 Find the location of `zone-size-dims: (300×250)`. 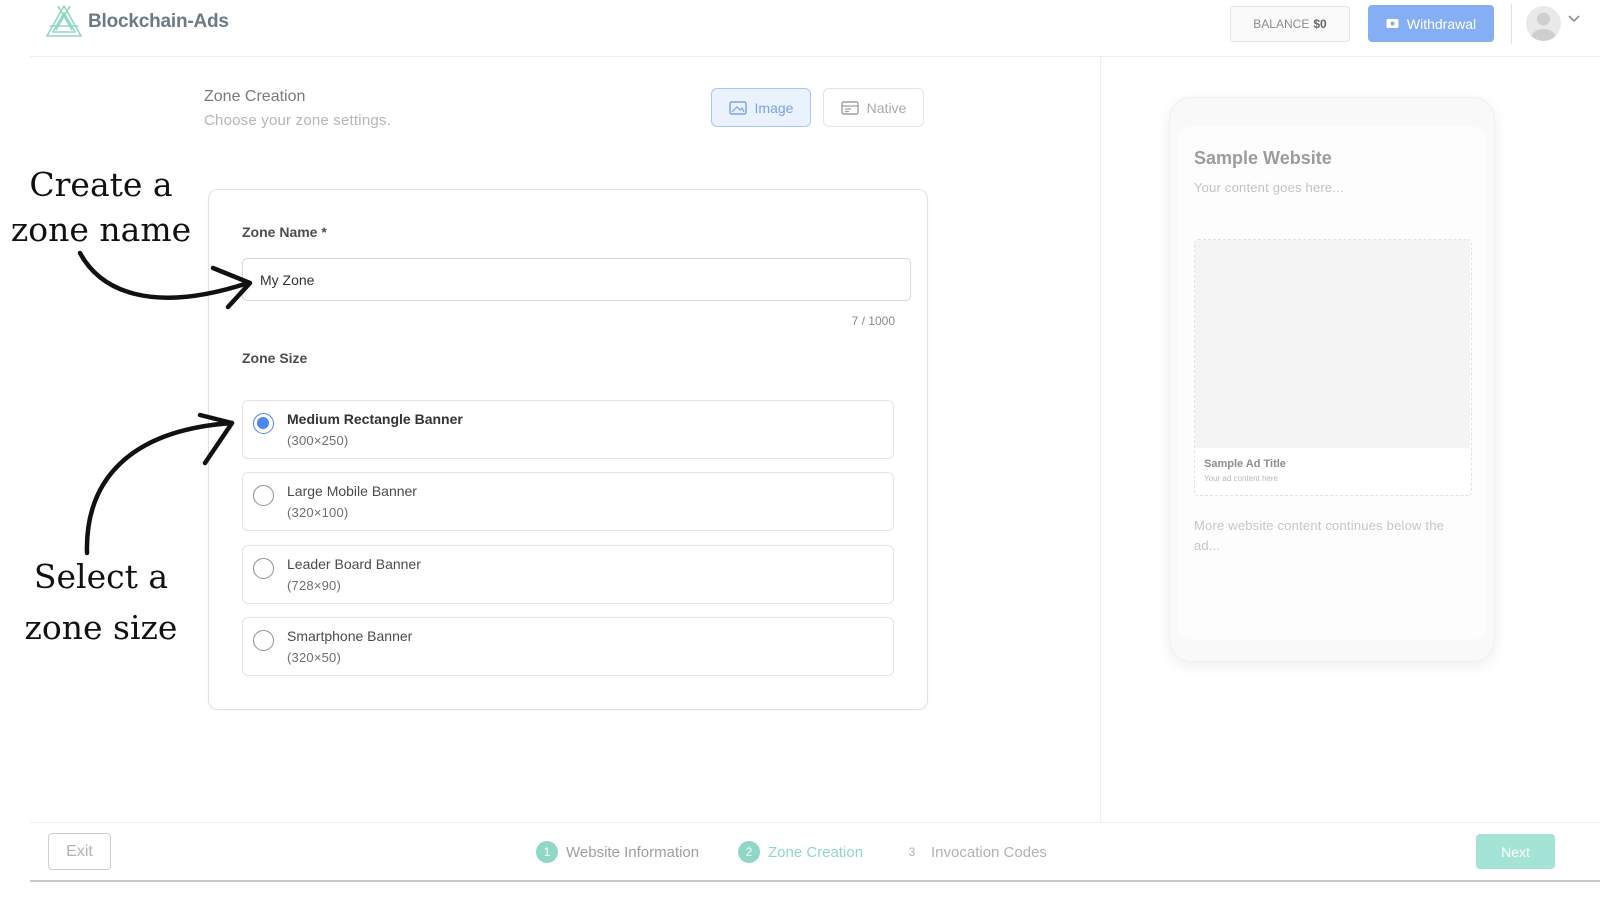

zone-size-dims: (300×250) is located at coordinates (318, 440).